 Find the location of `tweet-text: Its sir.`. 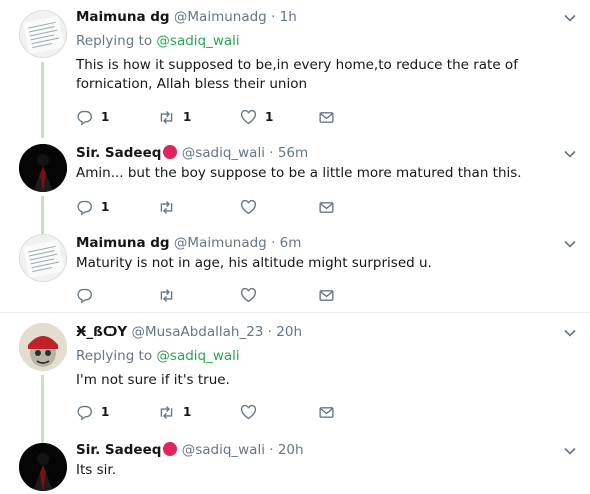

tweet-text: Its sir. is located at coordinates (96, 470).